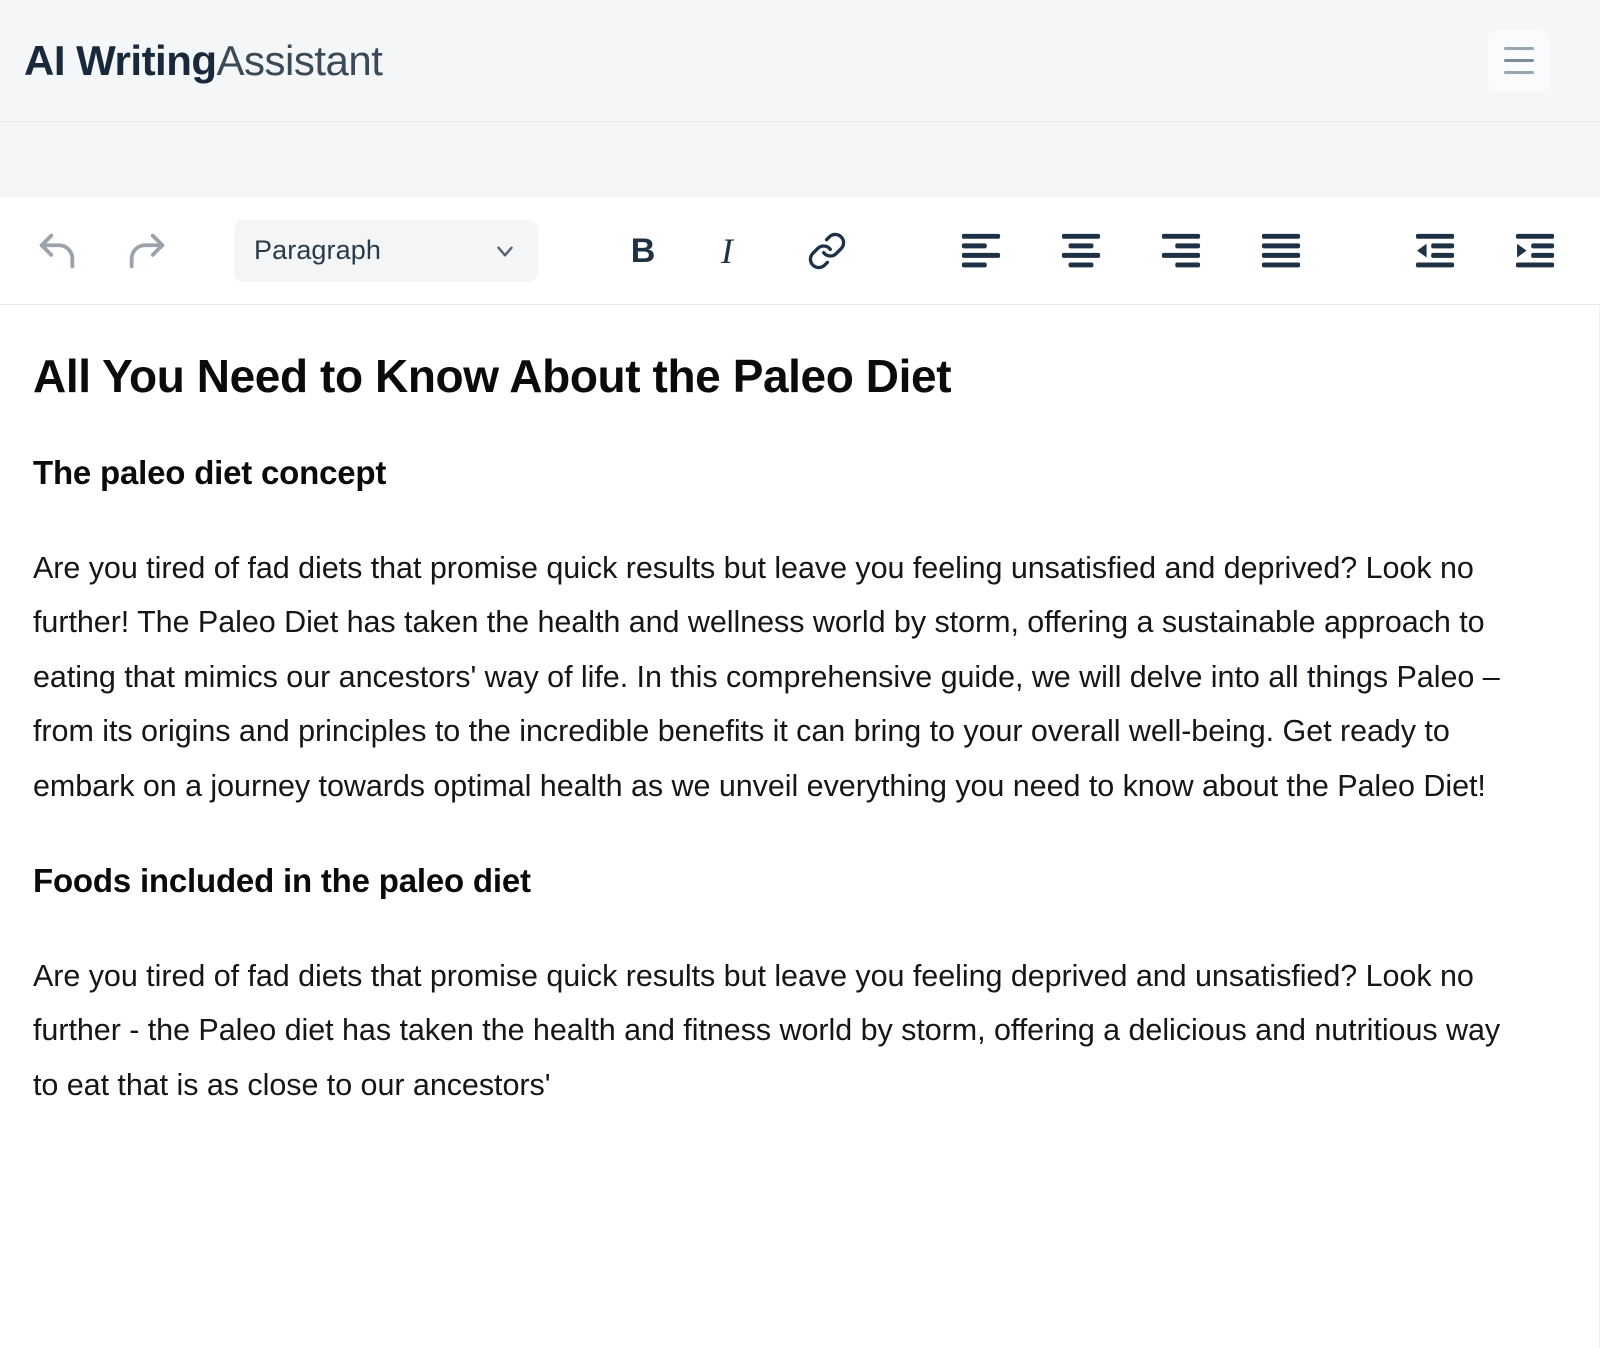 This screenshot has width=1600, height=1348. I want to click on hamburger-menu-icon-bar-bottom, so click(1519, 72).